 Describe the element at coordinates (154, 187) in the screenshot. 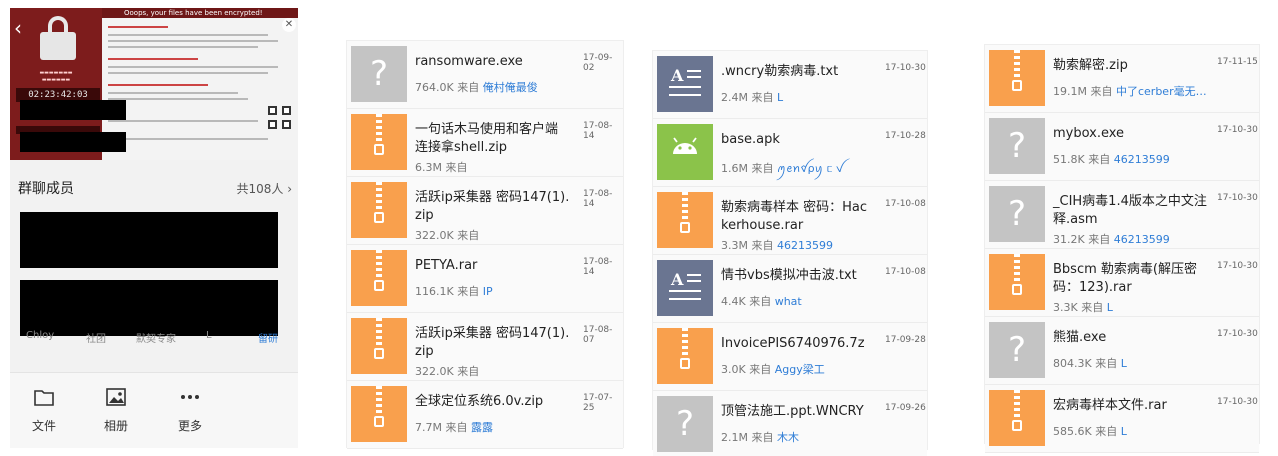

I see `group-members-header: 群聊成员 共108人 ›` at that location.